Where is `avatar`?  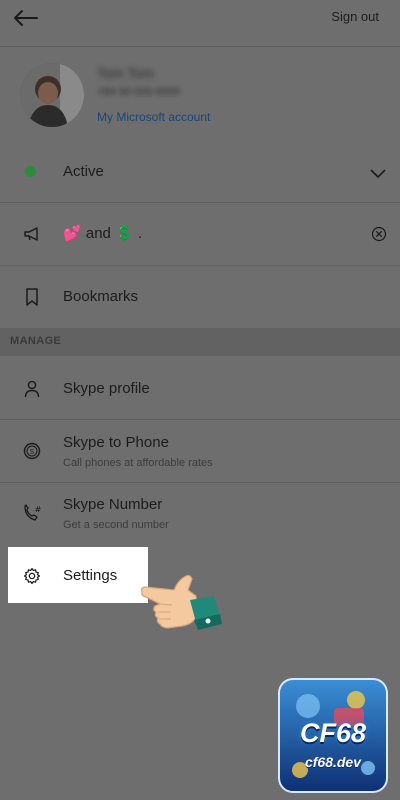 avatar is located at coordinates (52, 95).